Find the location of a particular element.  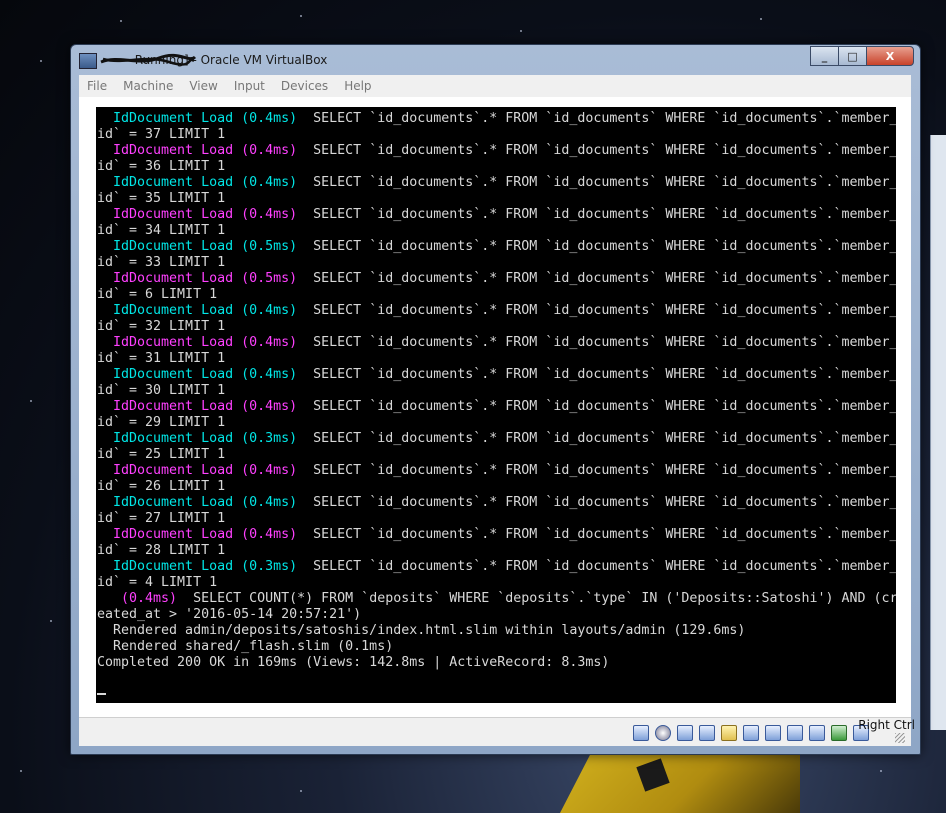

console-line: id` = 25 LIMIT 1 is located at coordinates (496, 455).